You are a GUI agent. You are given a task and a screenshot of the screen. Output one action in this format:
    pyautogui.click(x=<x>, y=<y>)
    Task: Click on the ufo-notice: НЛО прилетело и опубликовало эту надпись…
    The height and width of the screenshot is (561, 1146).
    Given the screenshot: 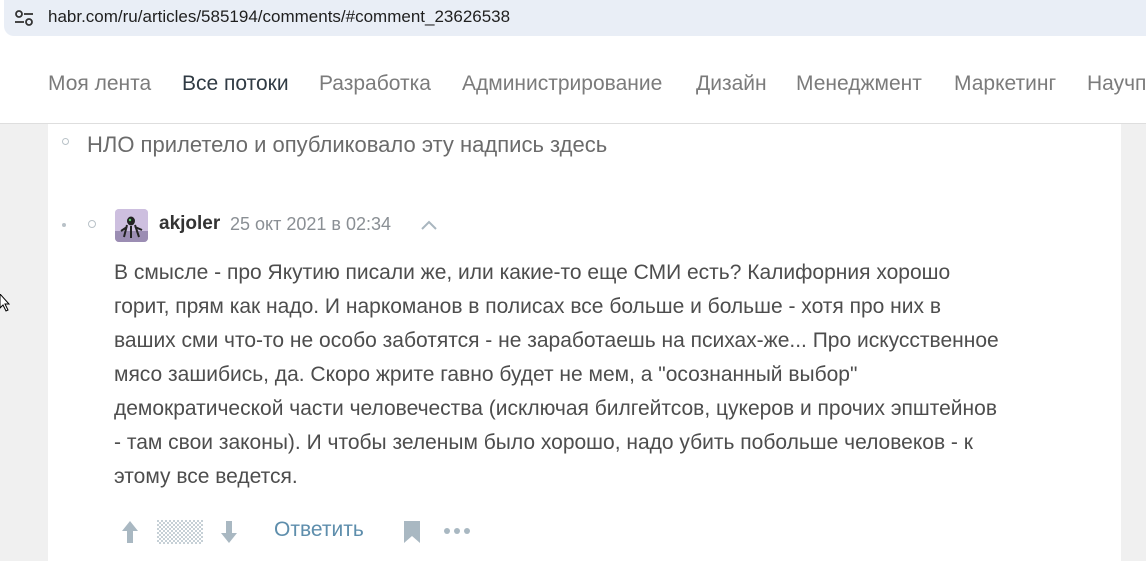 What is the action you would take?
    pyautogui.click(x=347, y=144)
    